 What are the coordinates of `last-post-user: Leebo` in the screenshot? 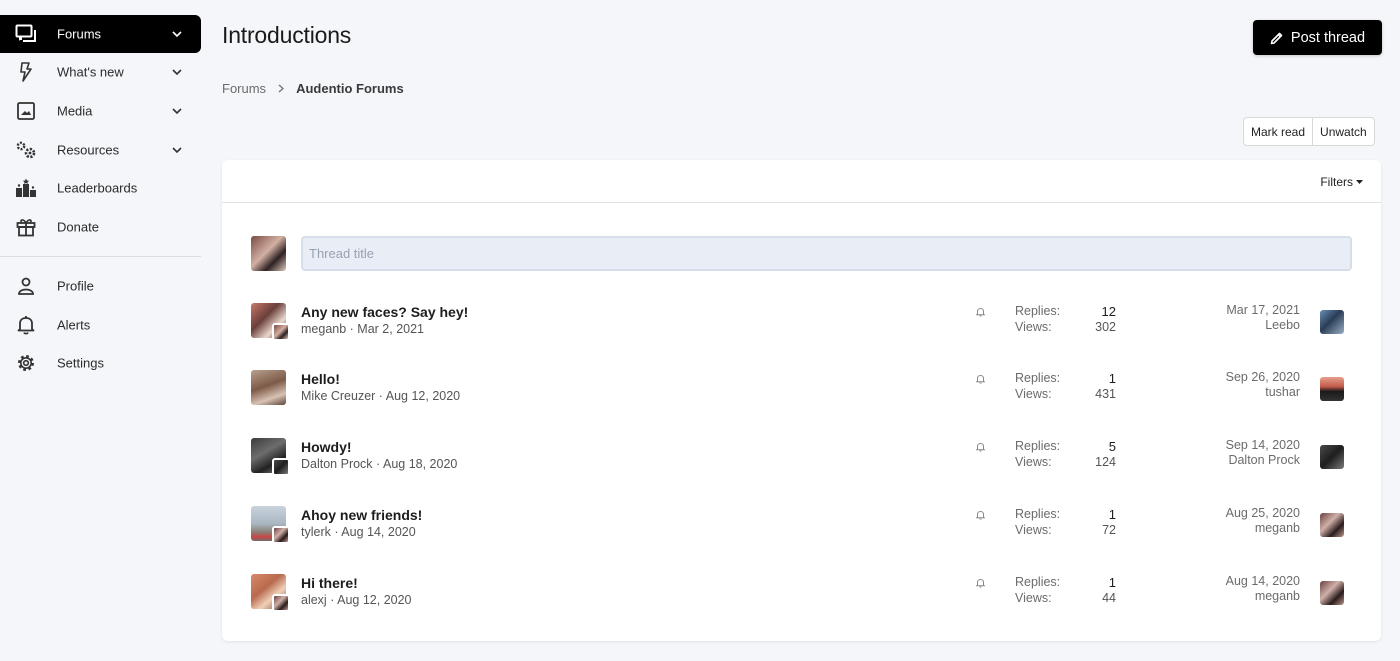 It's located at (1282, 325).